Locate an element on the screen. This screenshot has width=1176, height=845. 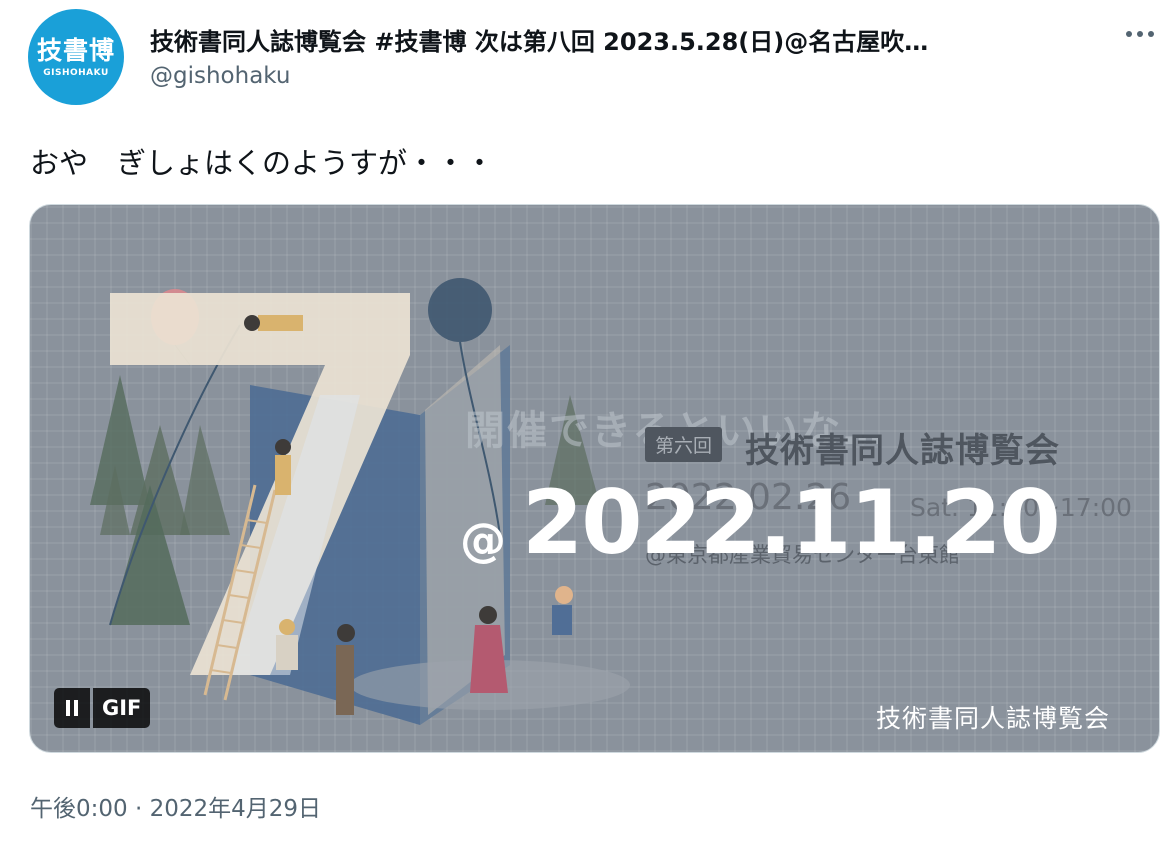
more-options-button is located at coordinates (1140, 34).